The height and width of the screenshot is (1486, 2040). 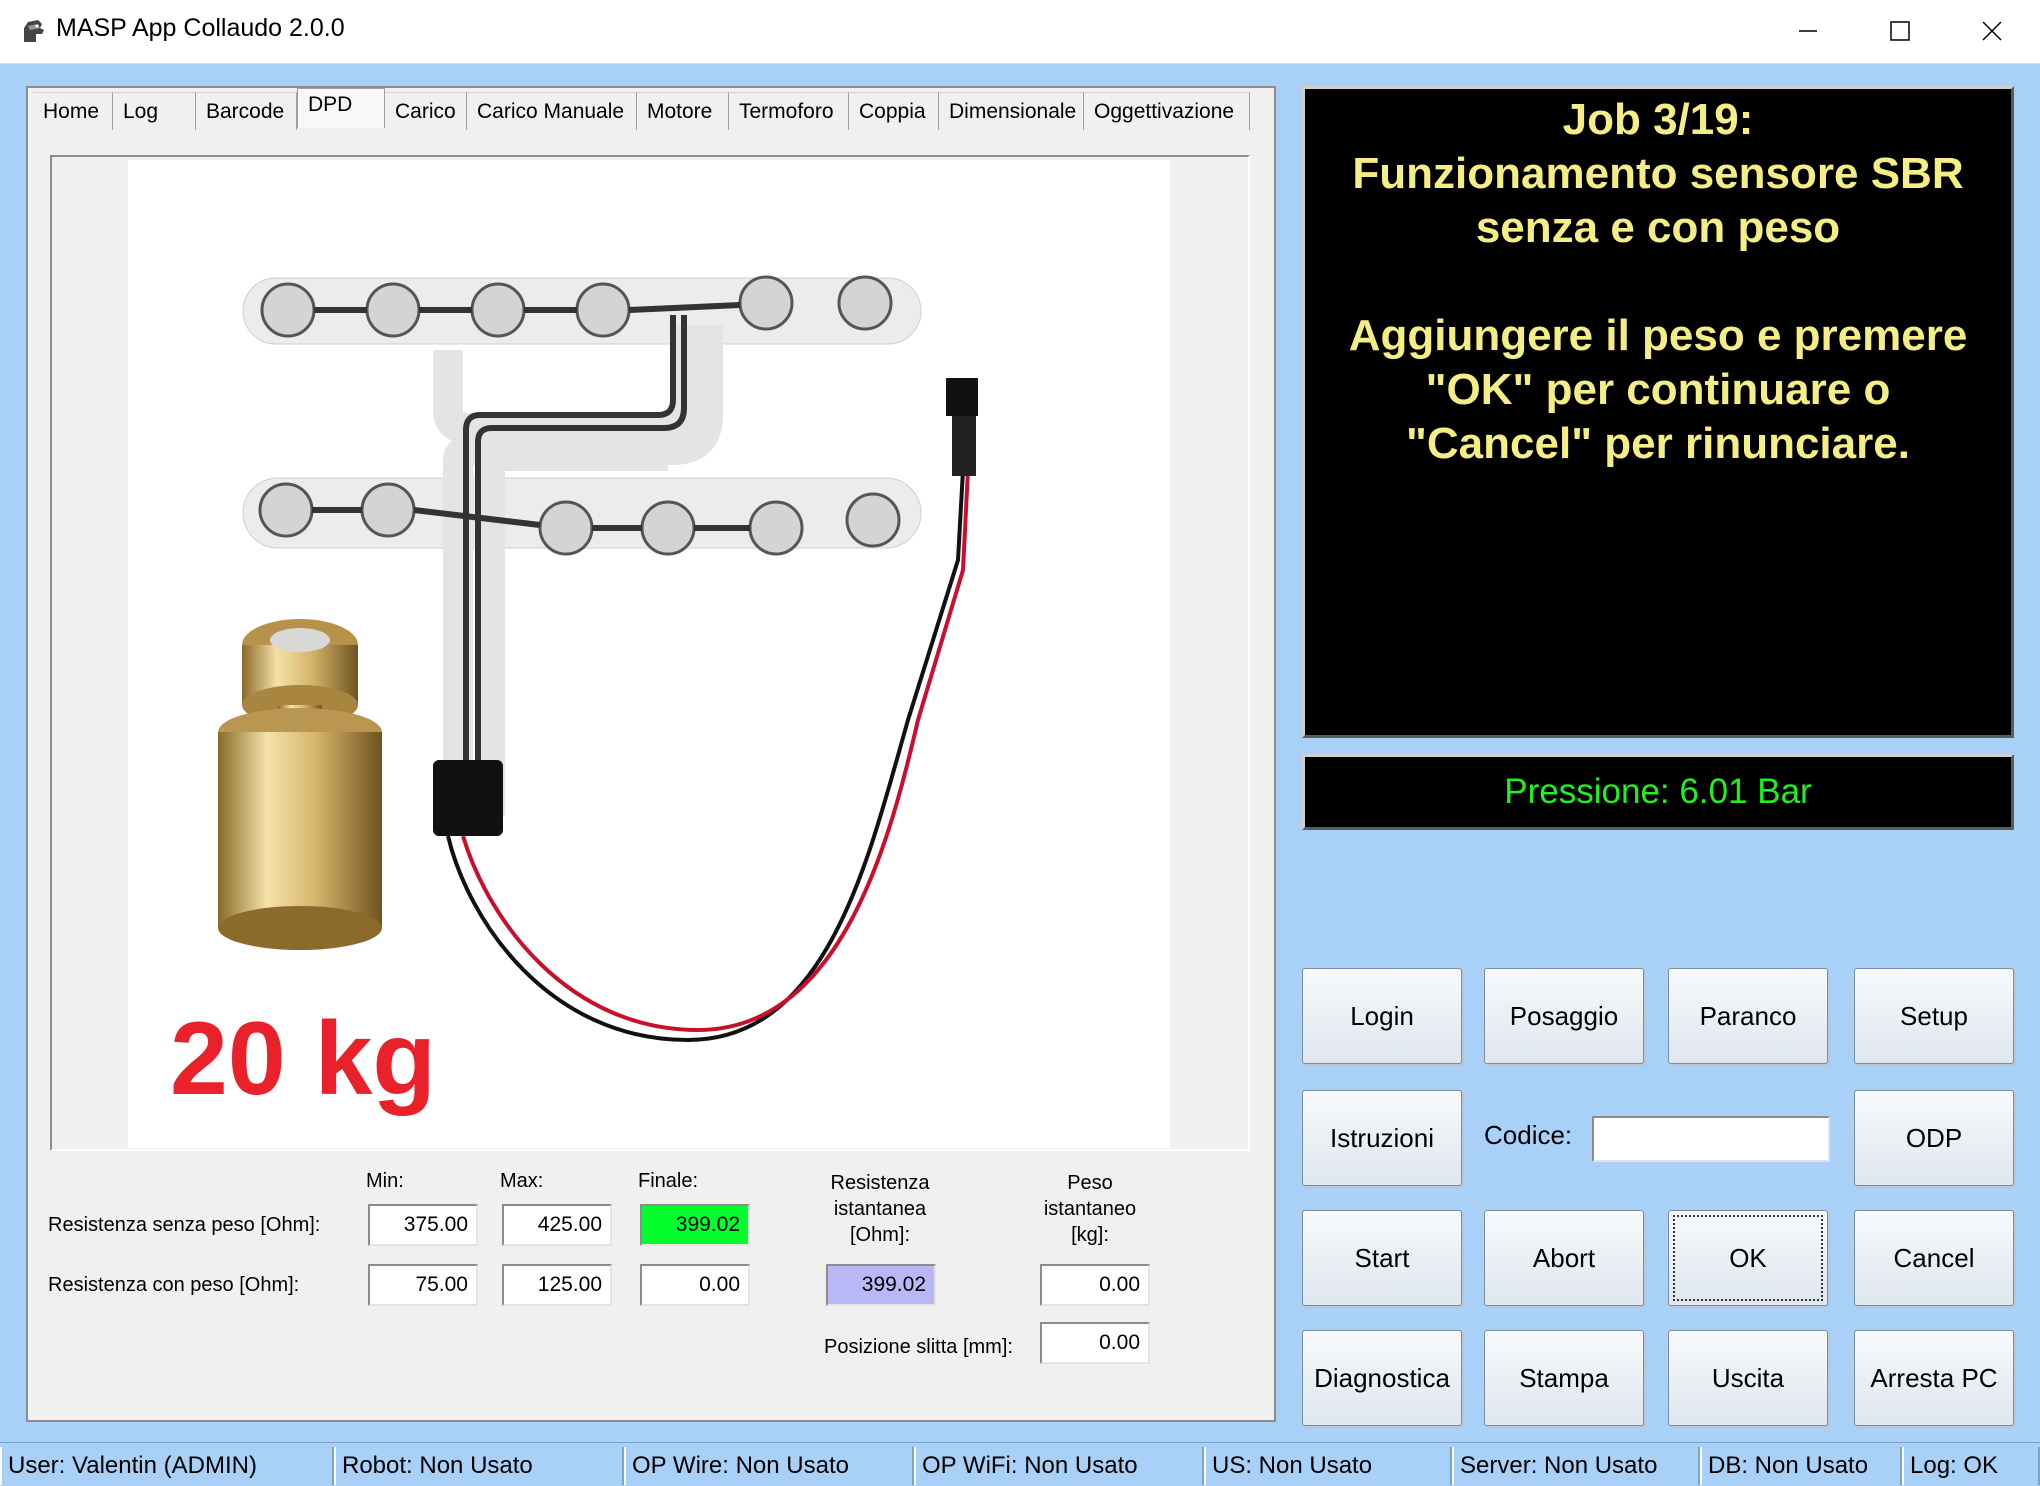 I want to click on row1-final-field: 399.02, so click(x=695, y=1225).